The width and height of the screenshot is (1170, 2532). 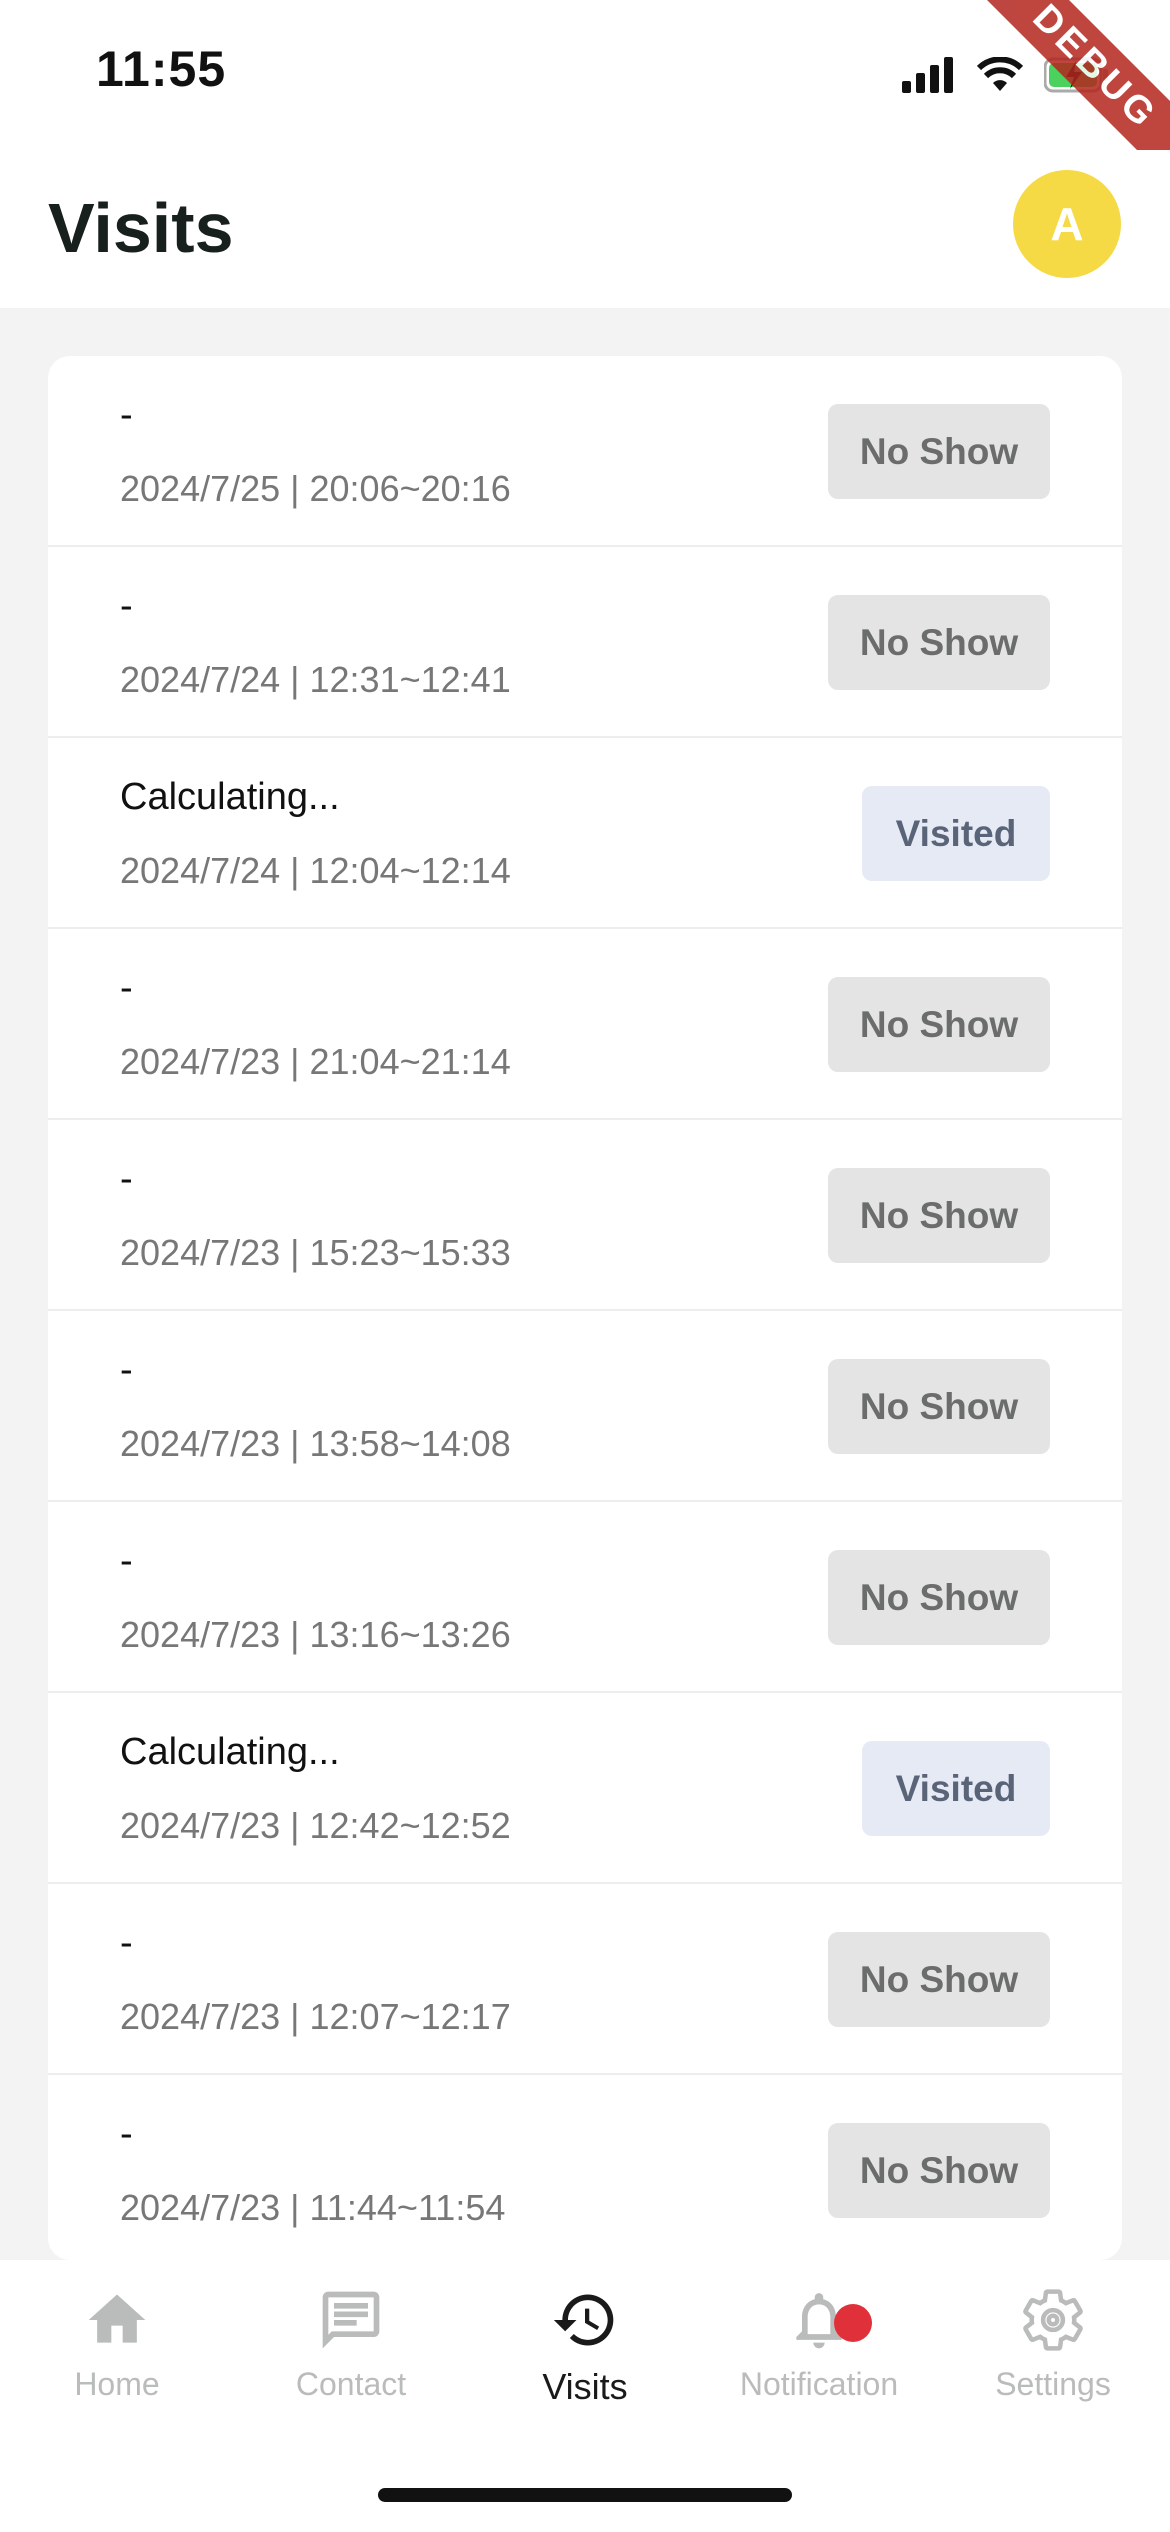 I want to click on nav-settings-label: Settings, so click(x=1053, y=2384).